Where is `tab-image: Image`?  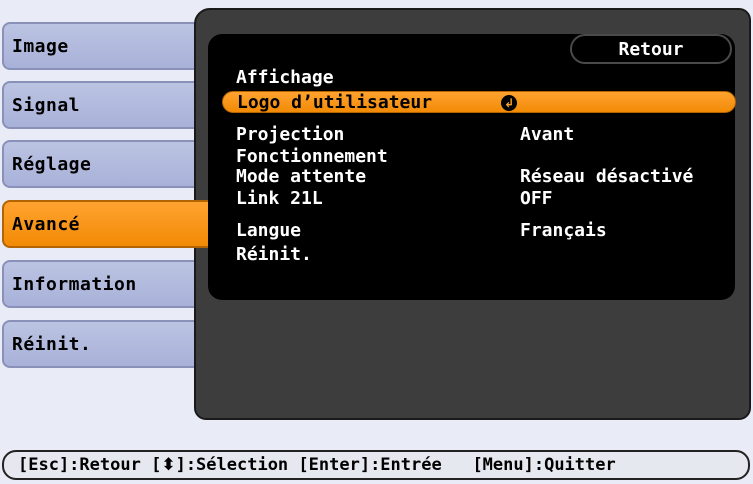
tab-image: Image is located at coordinates (103, 46).